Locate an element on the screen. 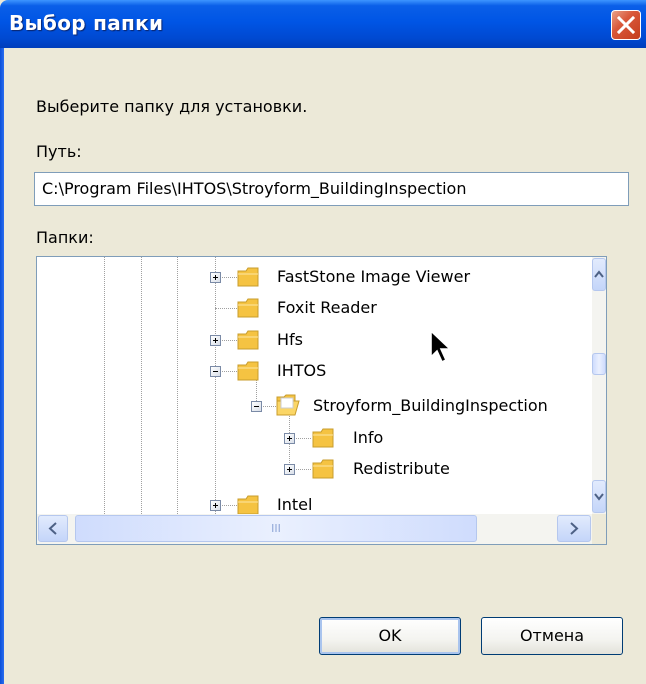 This screenshot has width=646, height=684. scroll-thumb is located at coordinates (599, 364).